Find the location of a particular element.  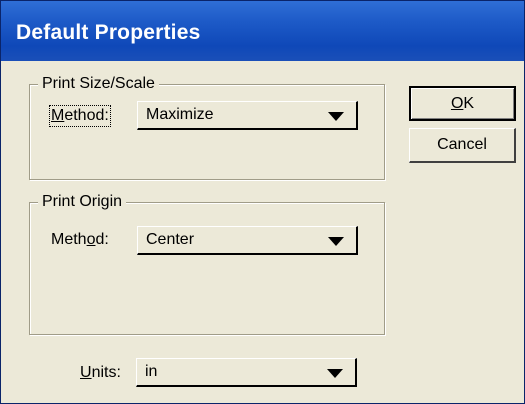

units-label: Units: is located at coordinates (100, 372).